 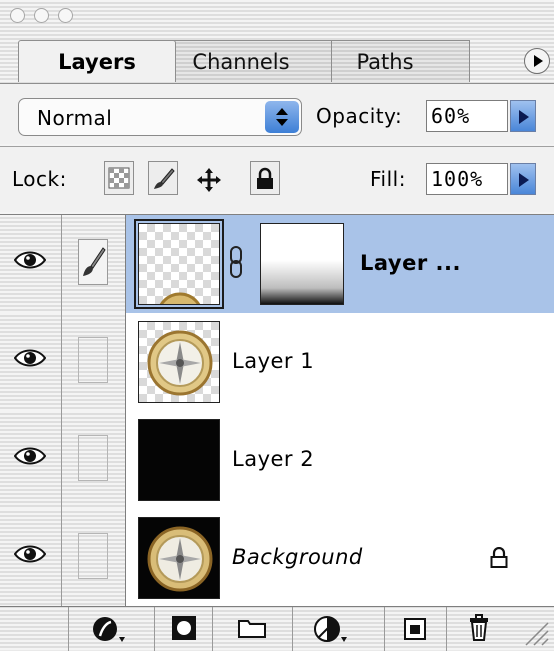 I want to click on resize-grip-icon, so click(x=535, y=632).